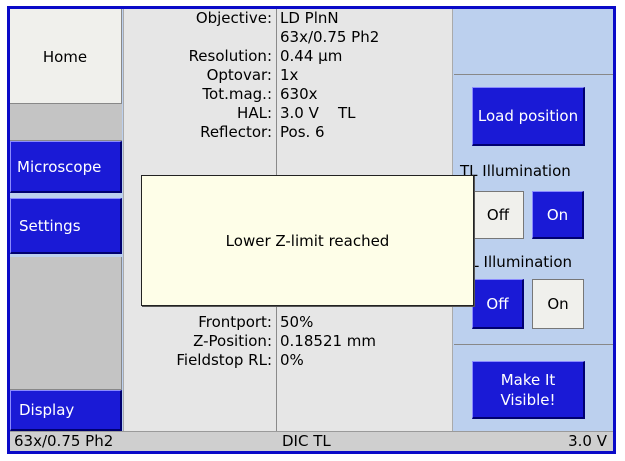  I want to click on tl-illumination-label: TL Illumination, so click(515, 171).